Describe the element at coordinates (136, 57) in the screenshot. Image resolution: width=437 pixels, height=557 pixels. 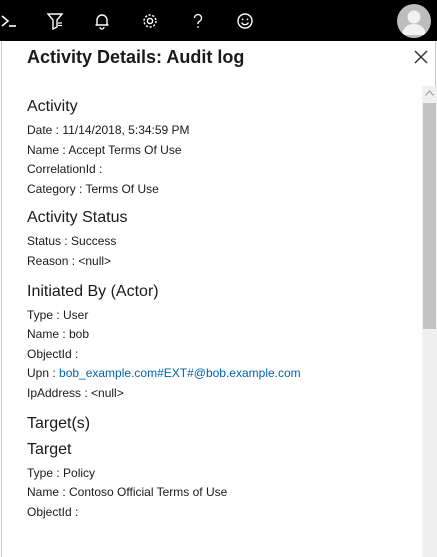
I see `panel-title: Activity Details: Audit log` at that location.